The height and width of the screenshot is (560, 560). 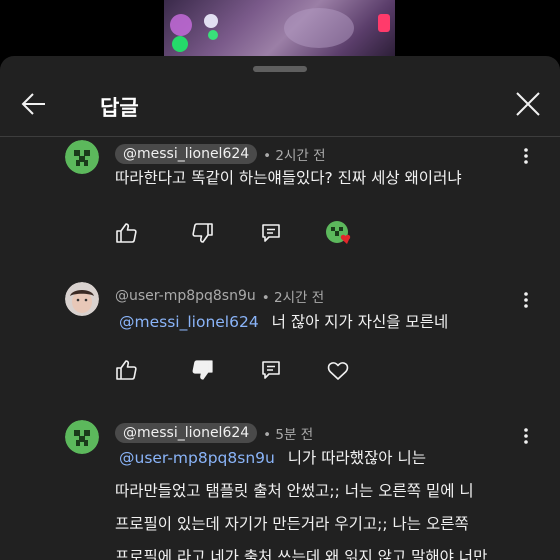 What do you see at coordinates (340, 233) in the screenshot?
I see `creator-heart-icon` at bounding box center [340, 233].